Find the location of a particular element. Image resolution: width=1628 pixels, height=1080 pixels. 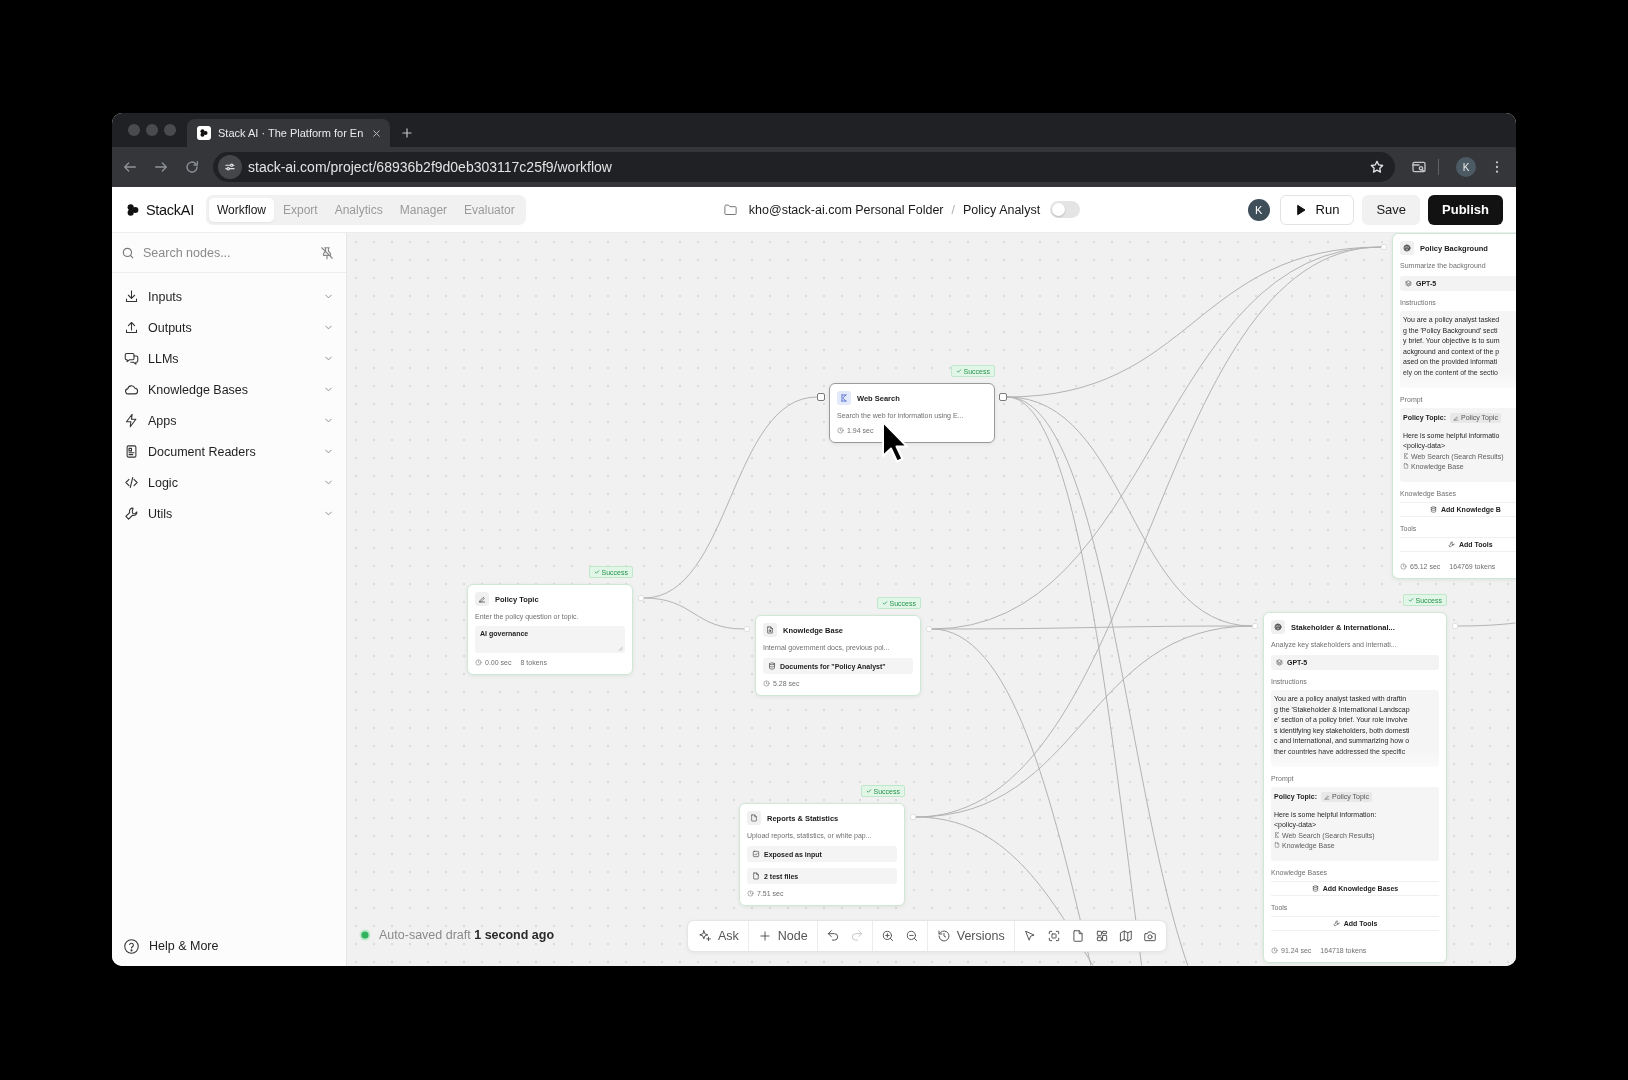

unpin-icon is located at coordinates (327, 252).